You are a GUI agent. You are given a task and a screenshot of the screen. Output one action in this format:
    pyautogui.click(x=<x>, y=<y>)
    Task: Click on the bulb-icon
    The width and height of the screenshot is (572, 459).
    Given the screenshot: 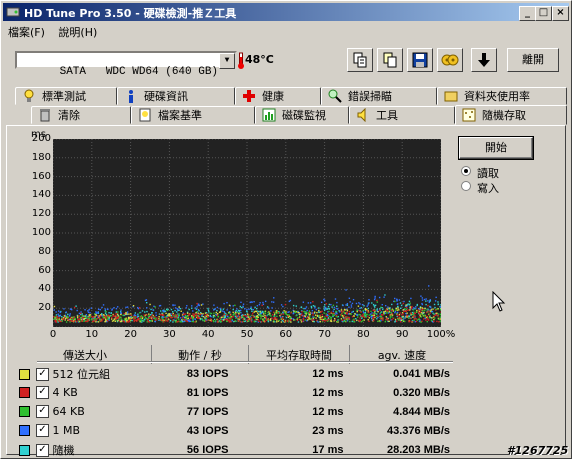 What is the action you would take?
    pyautogui.click(x=29, y=95)
    